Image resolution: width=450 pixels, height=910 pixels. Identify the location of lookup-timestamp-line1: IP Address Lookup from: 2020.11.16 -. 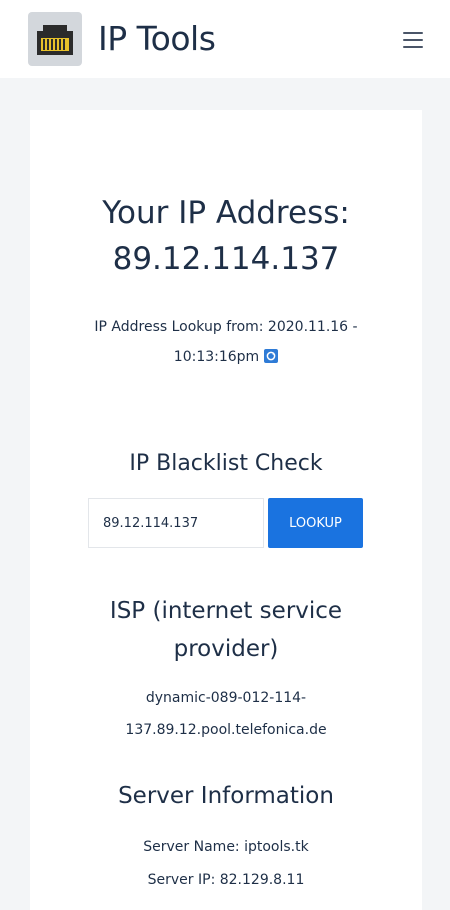
(226, 327).